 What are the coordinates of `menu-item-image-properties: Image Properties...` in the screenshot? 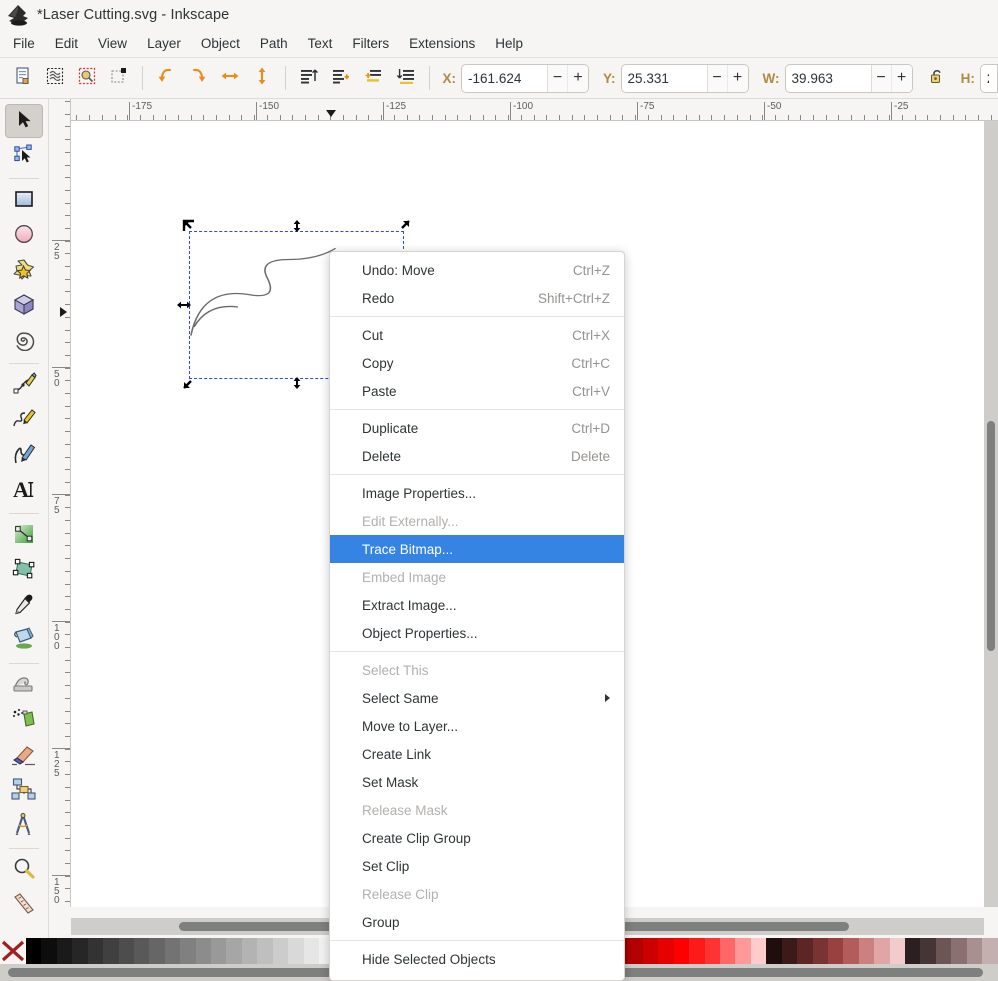 It's located at (477, 493).